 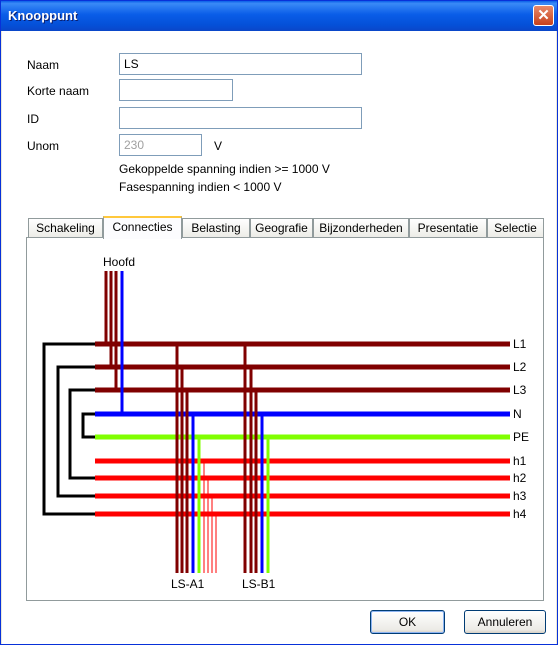 What do you see at coordinates (520, 478) in the screenshot?
I see `bus-label-h2: h2` at bounding box center [520, 478].